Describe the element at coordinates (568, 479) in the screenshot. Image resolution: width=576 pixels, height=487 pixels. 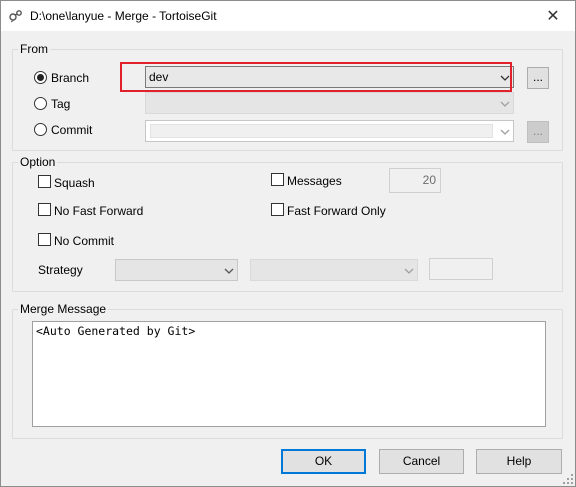
I see `resize-grip-icon` at that location.